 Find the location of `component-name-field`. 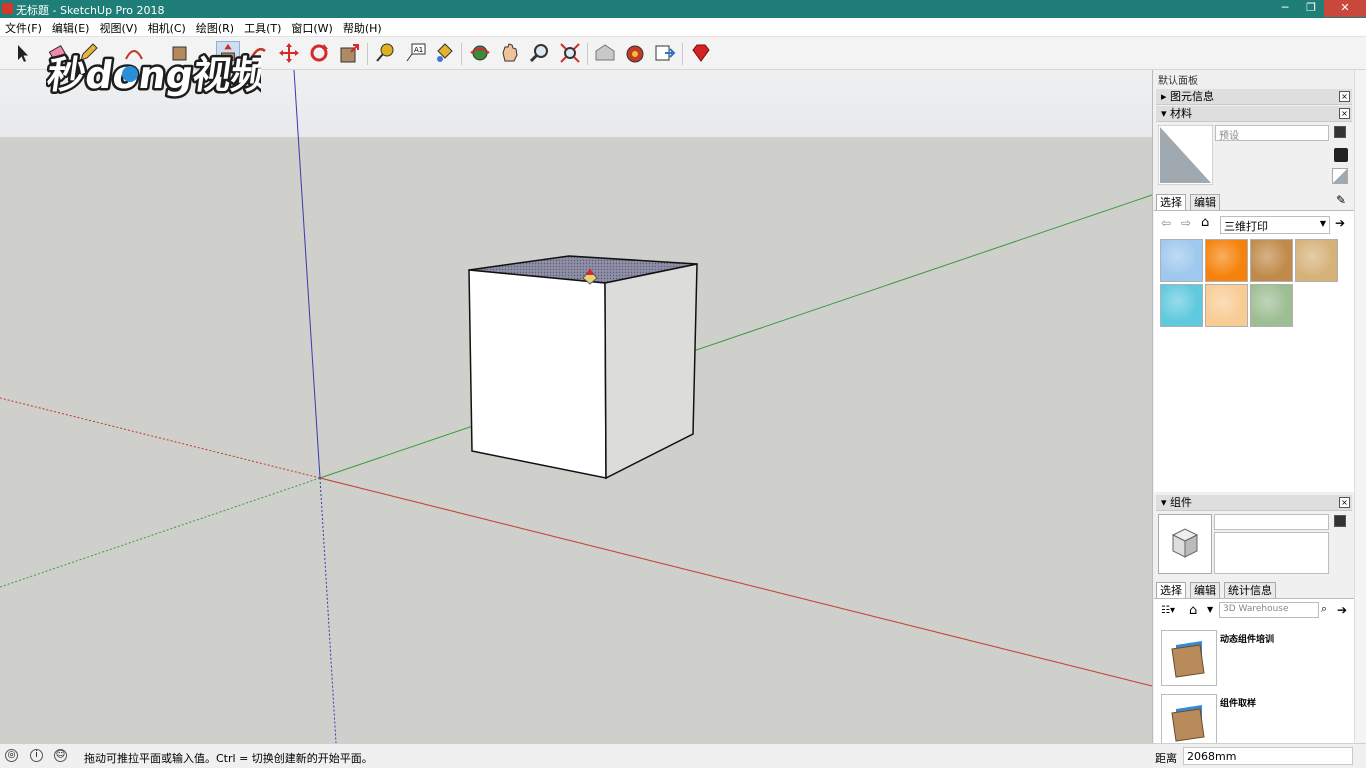

component-name-field is located at coordinates (1271, 522).